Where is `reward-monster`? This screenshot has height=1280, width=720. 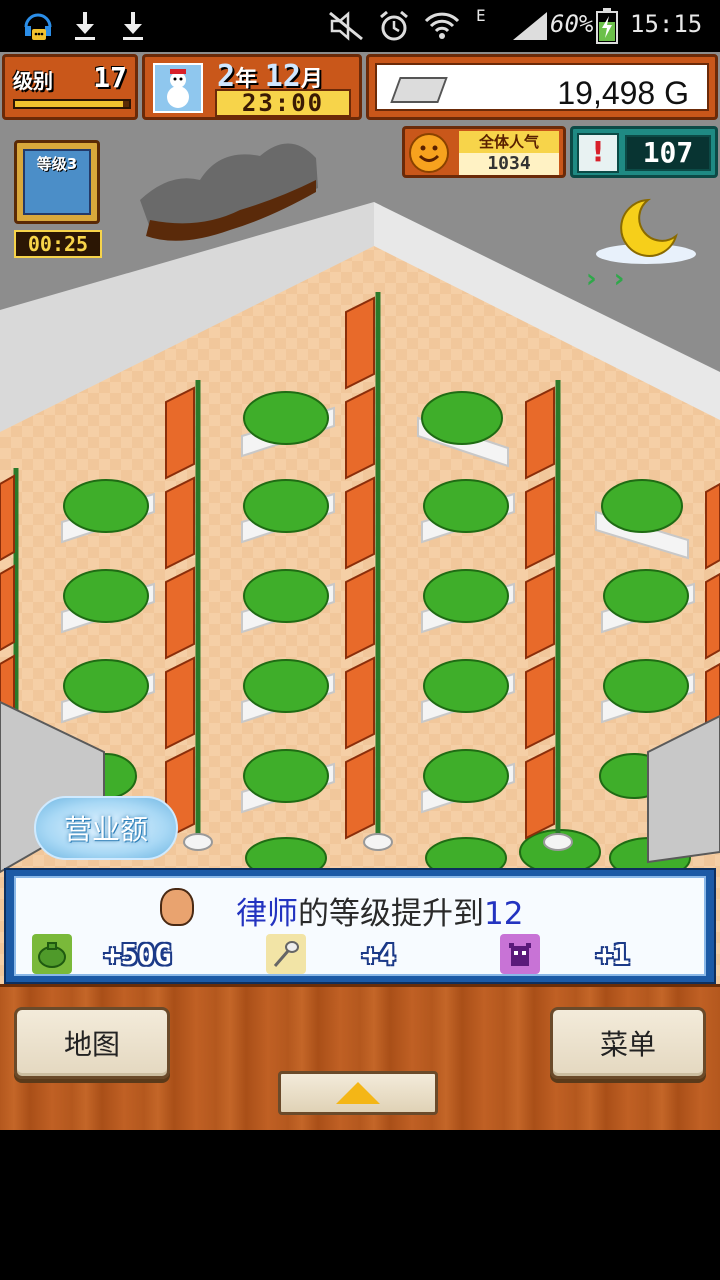 reward-monster is located at coordinates (520, 954).